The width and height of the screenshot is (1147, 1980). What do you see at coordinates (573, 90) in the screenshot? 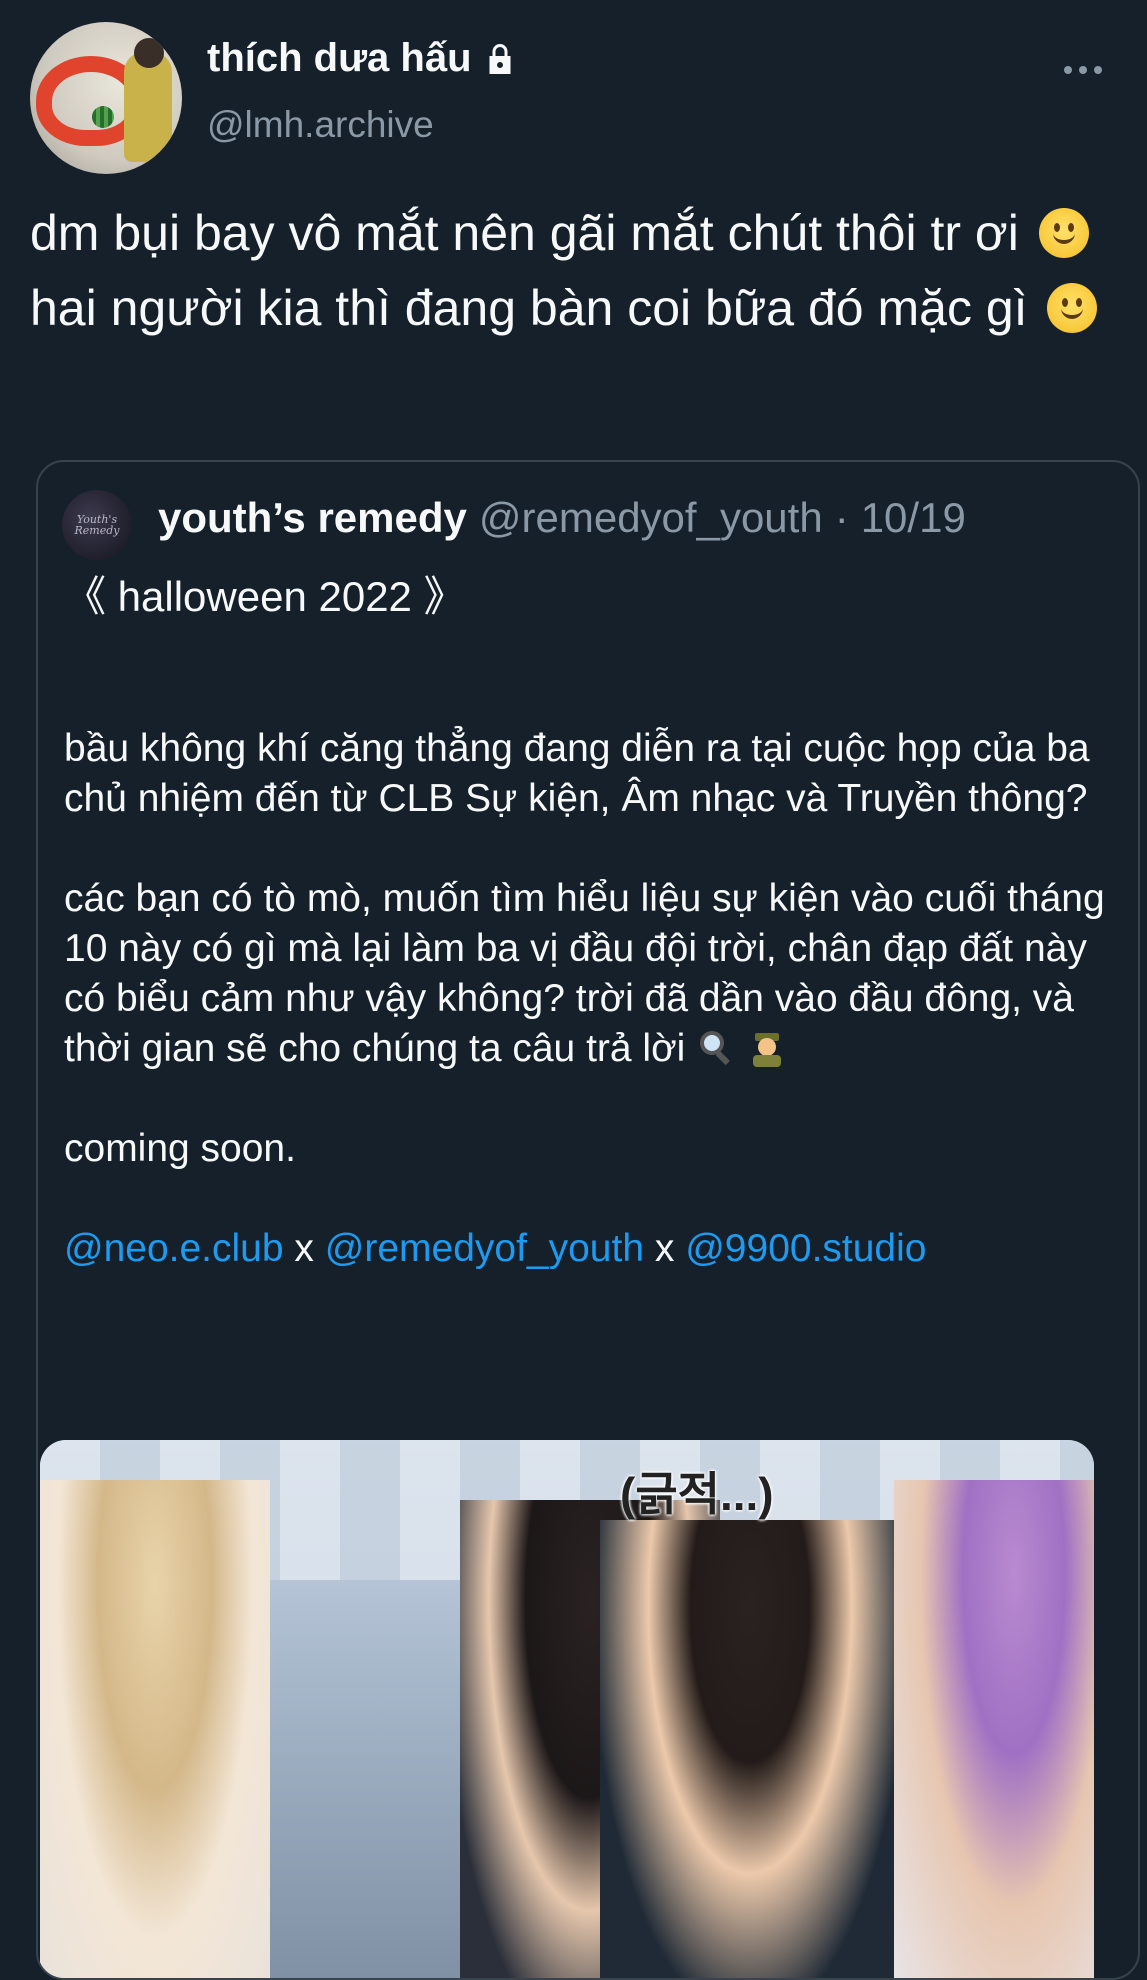
I see `tweet-header: thích dưa hấu @lmh.archive` at bounding box center [573, 90].